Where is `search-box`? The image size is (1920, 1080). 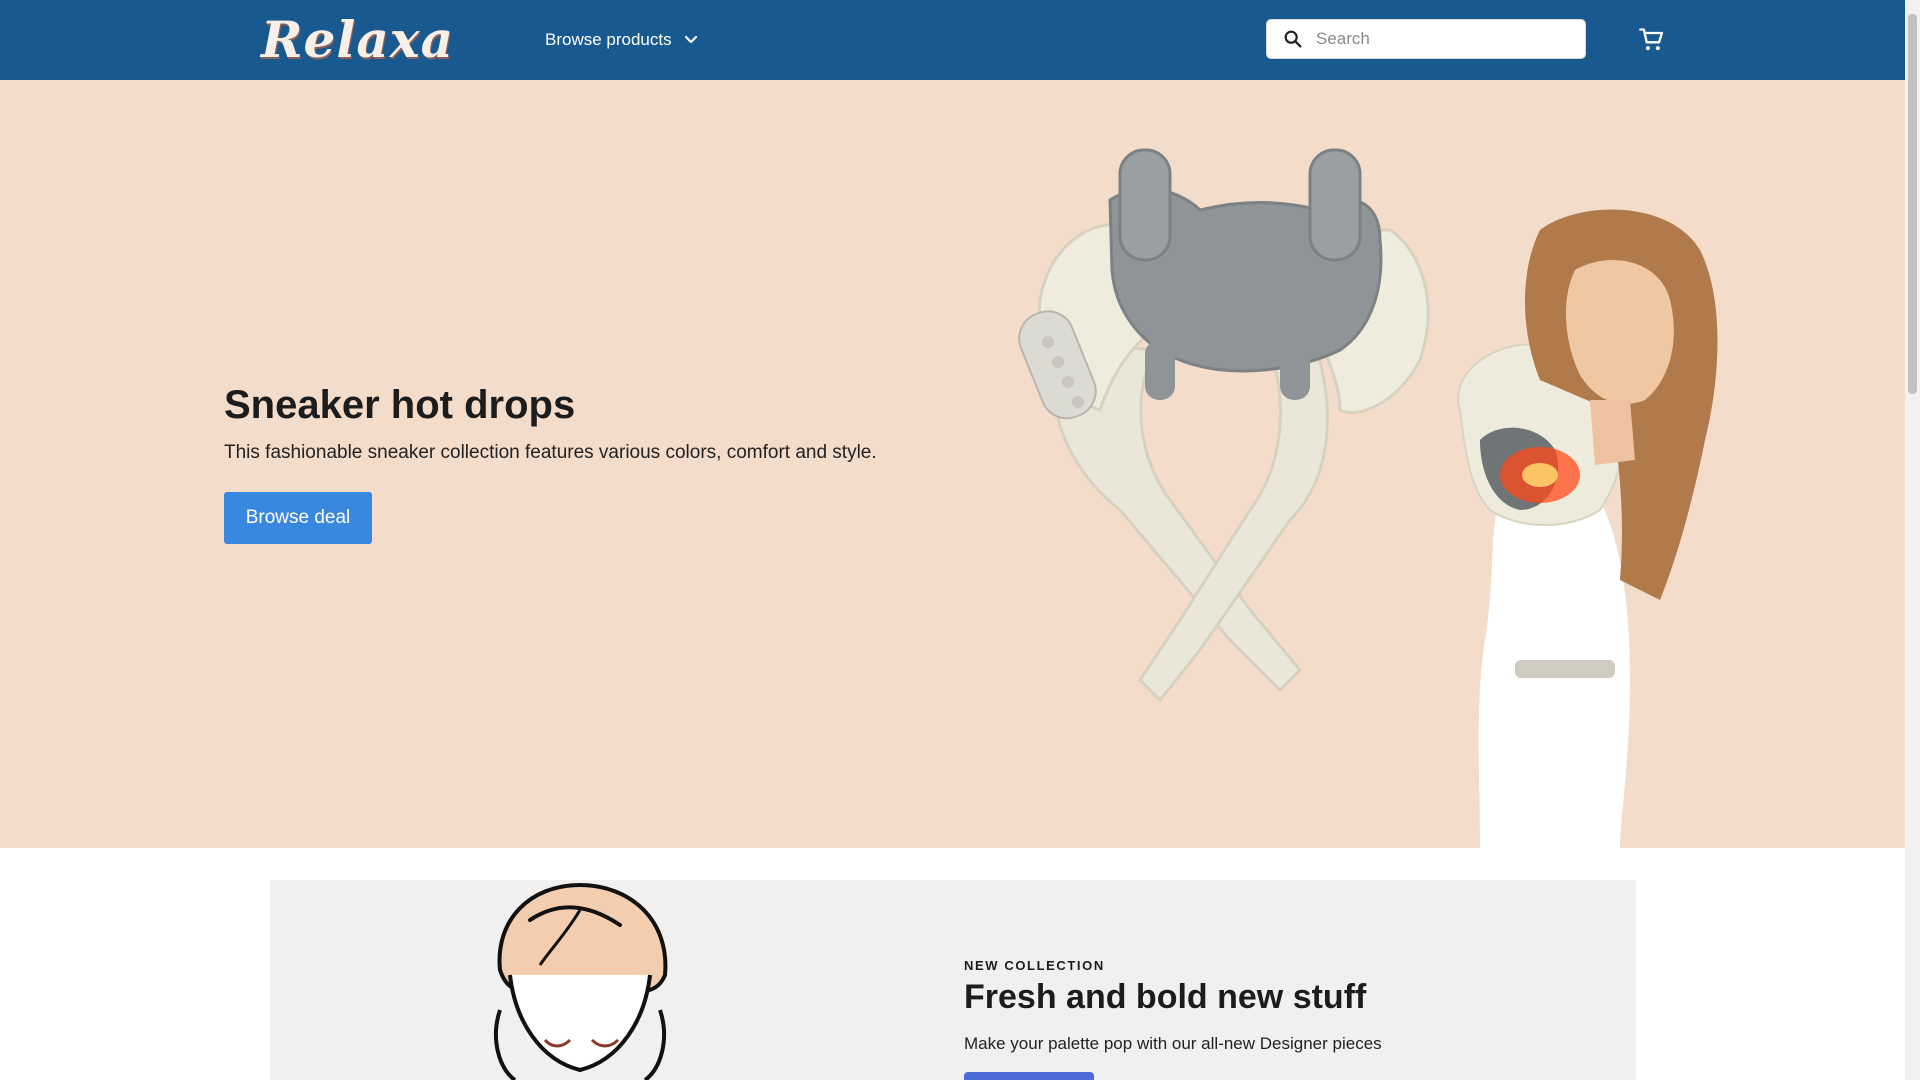 search-box is located at coordinates (1426, 39).